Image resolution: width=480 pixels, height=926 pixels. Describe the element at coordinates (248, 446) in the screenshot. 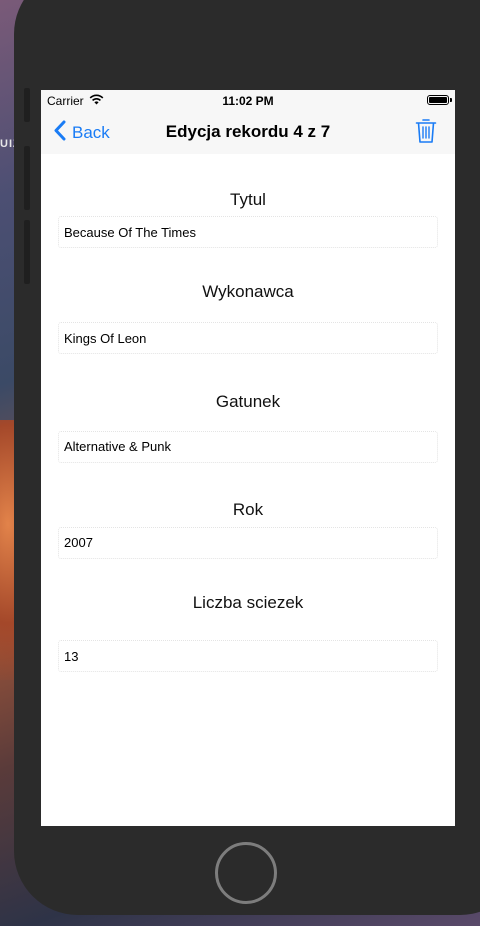

I see `genre-field` at that location.